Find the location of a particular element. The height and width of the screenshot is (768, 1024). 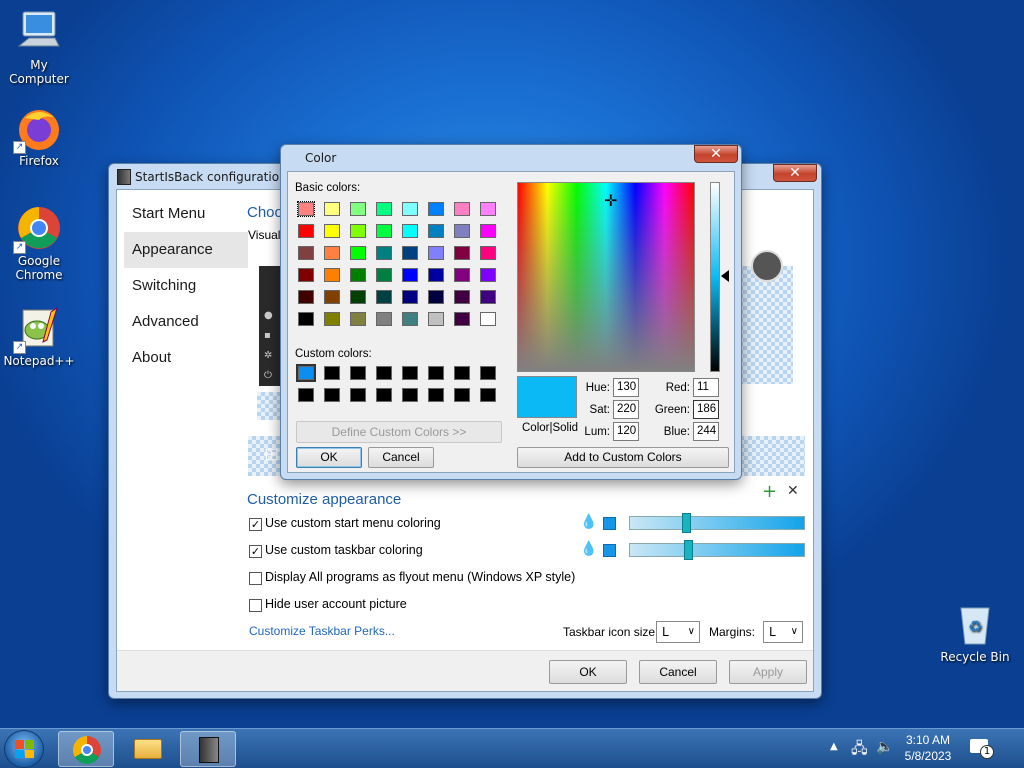

chrome-desktop-icon: ↗ Google Chrome is located at coordinates (39, 243).